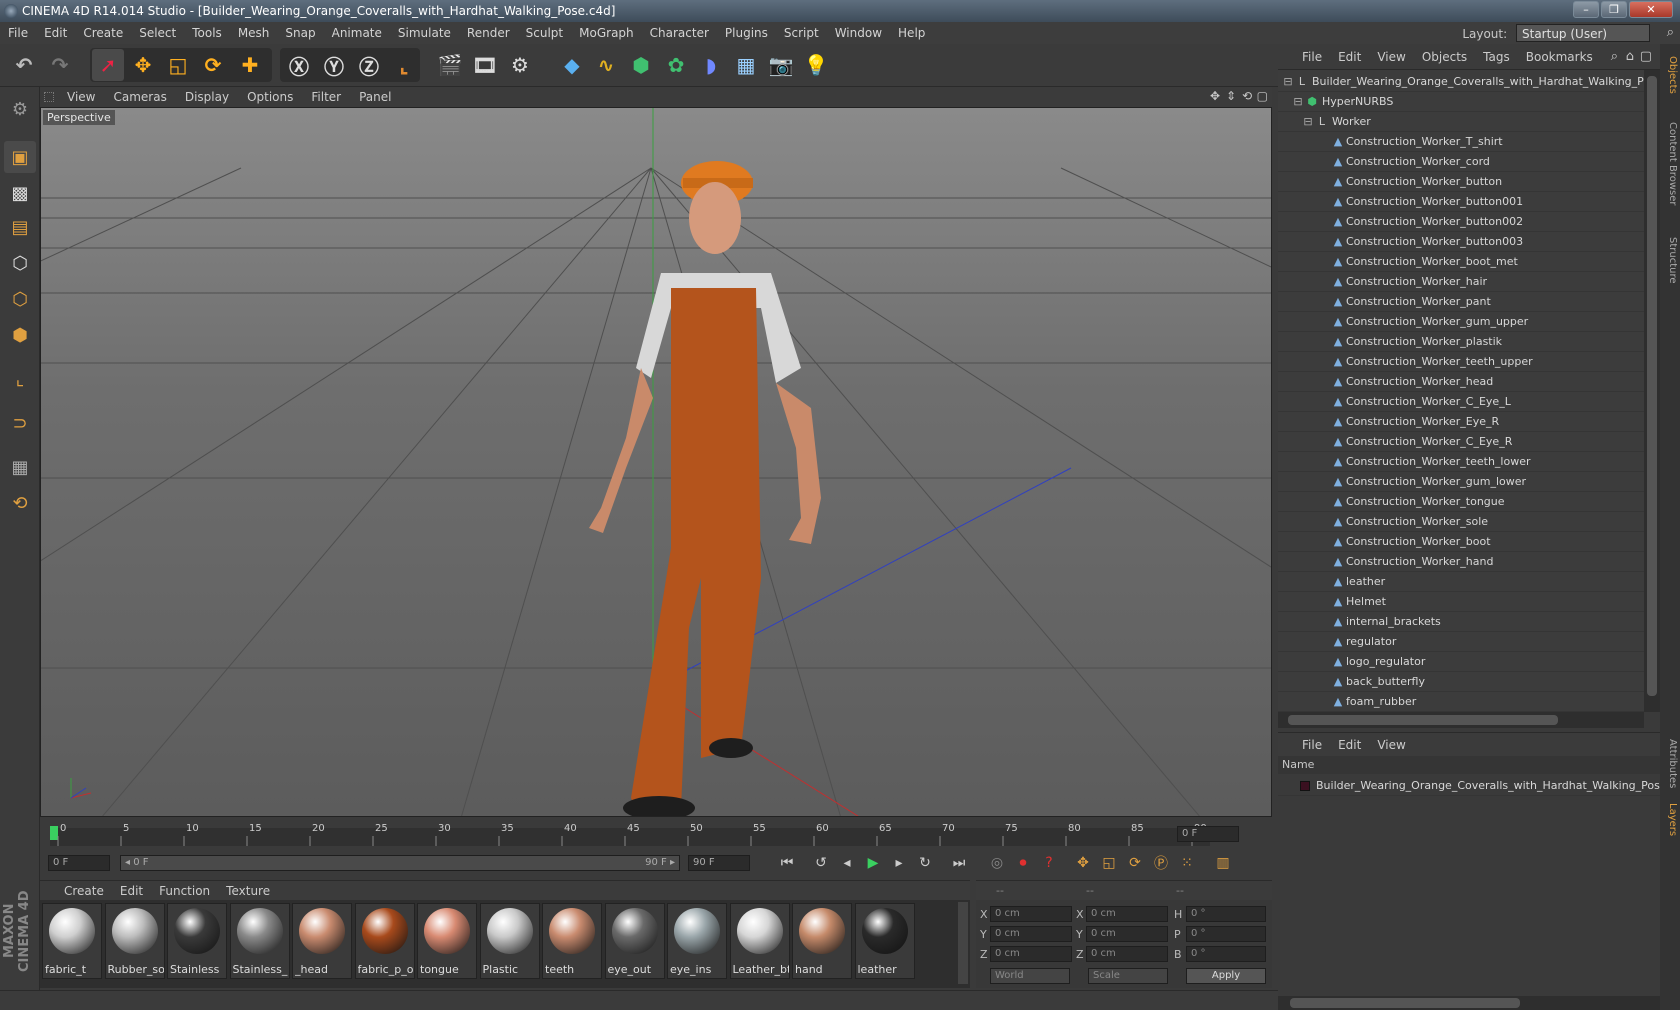  I want to click on material-swatch: fabric_t, so click(72, 941).